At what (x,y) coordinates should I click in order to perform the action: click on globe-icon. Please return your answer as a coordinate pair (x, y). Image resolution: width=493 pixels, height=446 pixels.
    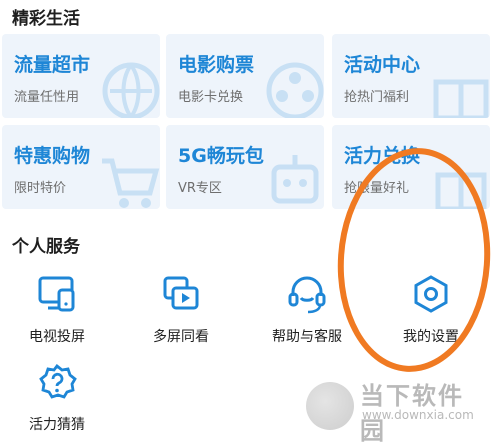
    Looking at the image, I should click on (131, 90).